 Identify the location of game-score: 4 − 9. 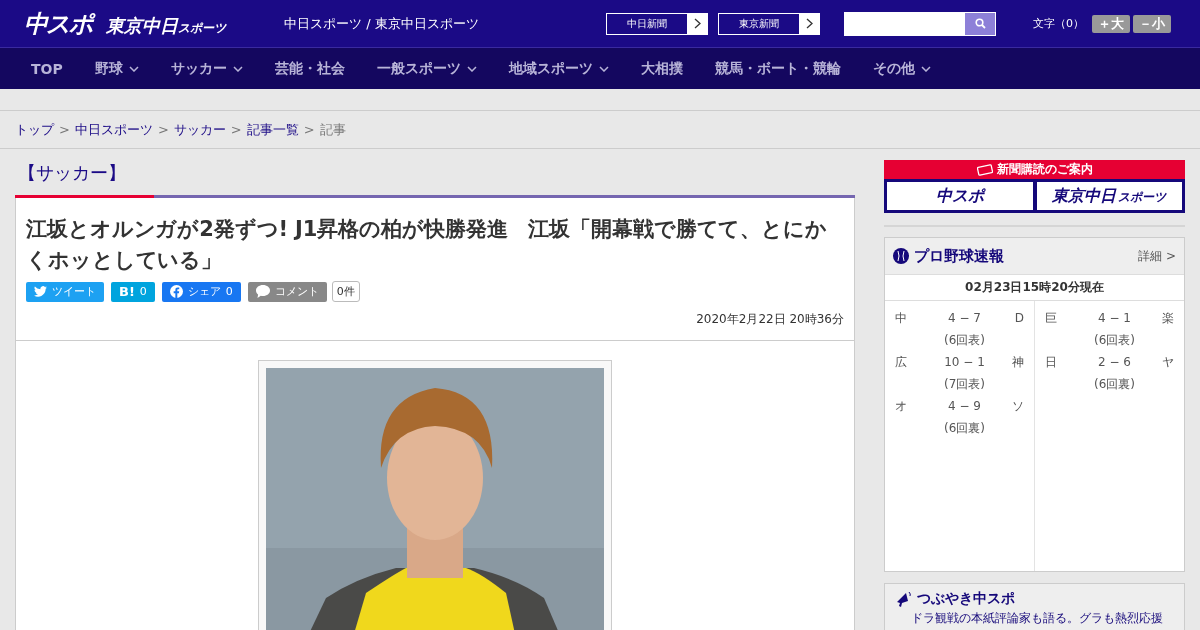
(964, 406).